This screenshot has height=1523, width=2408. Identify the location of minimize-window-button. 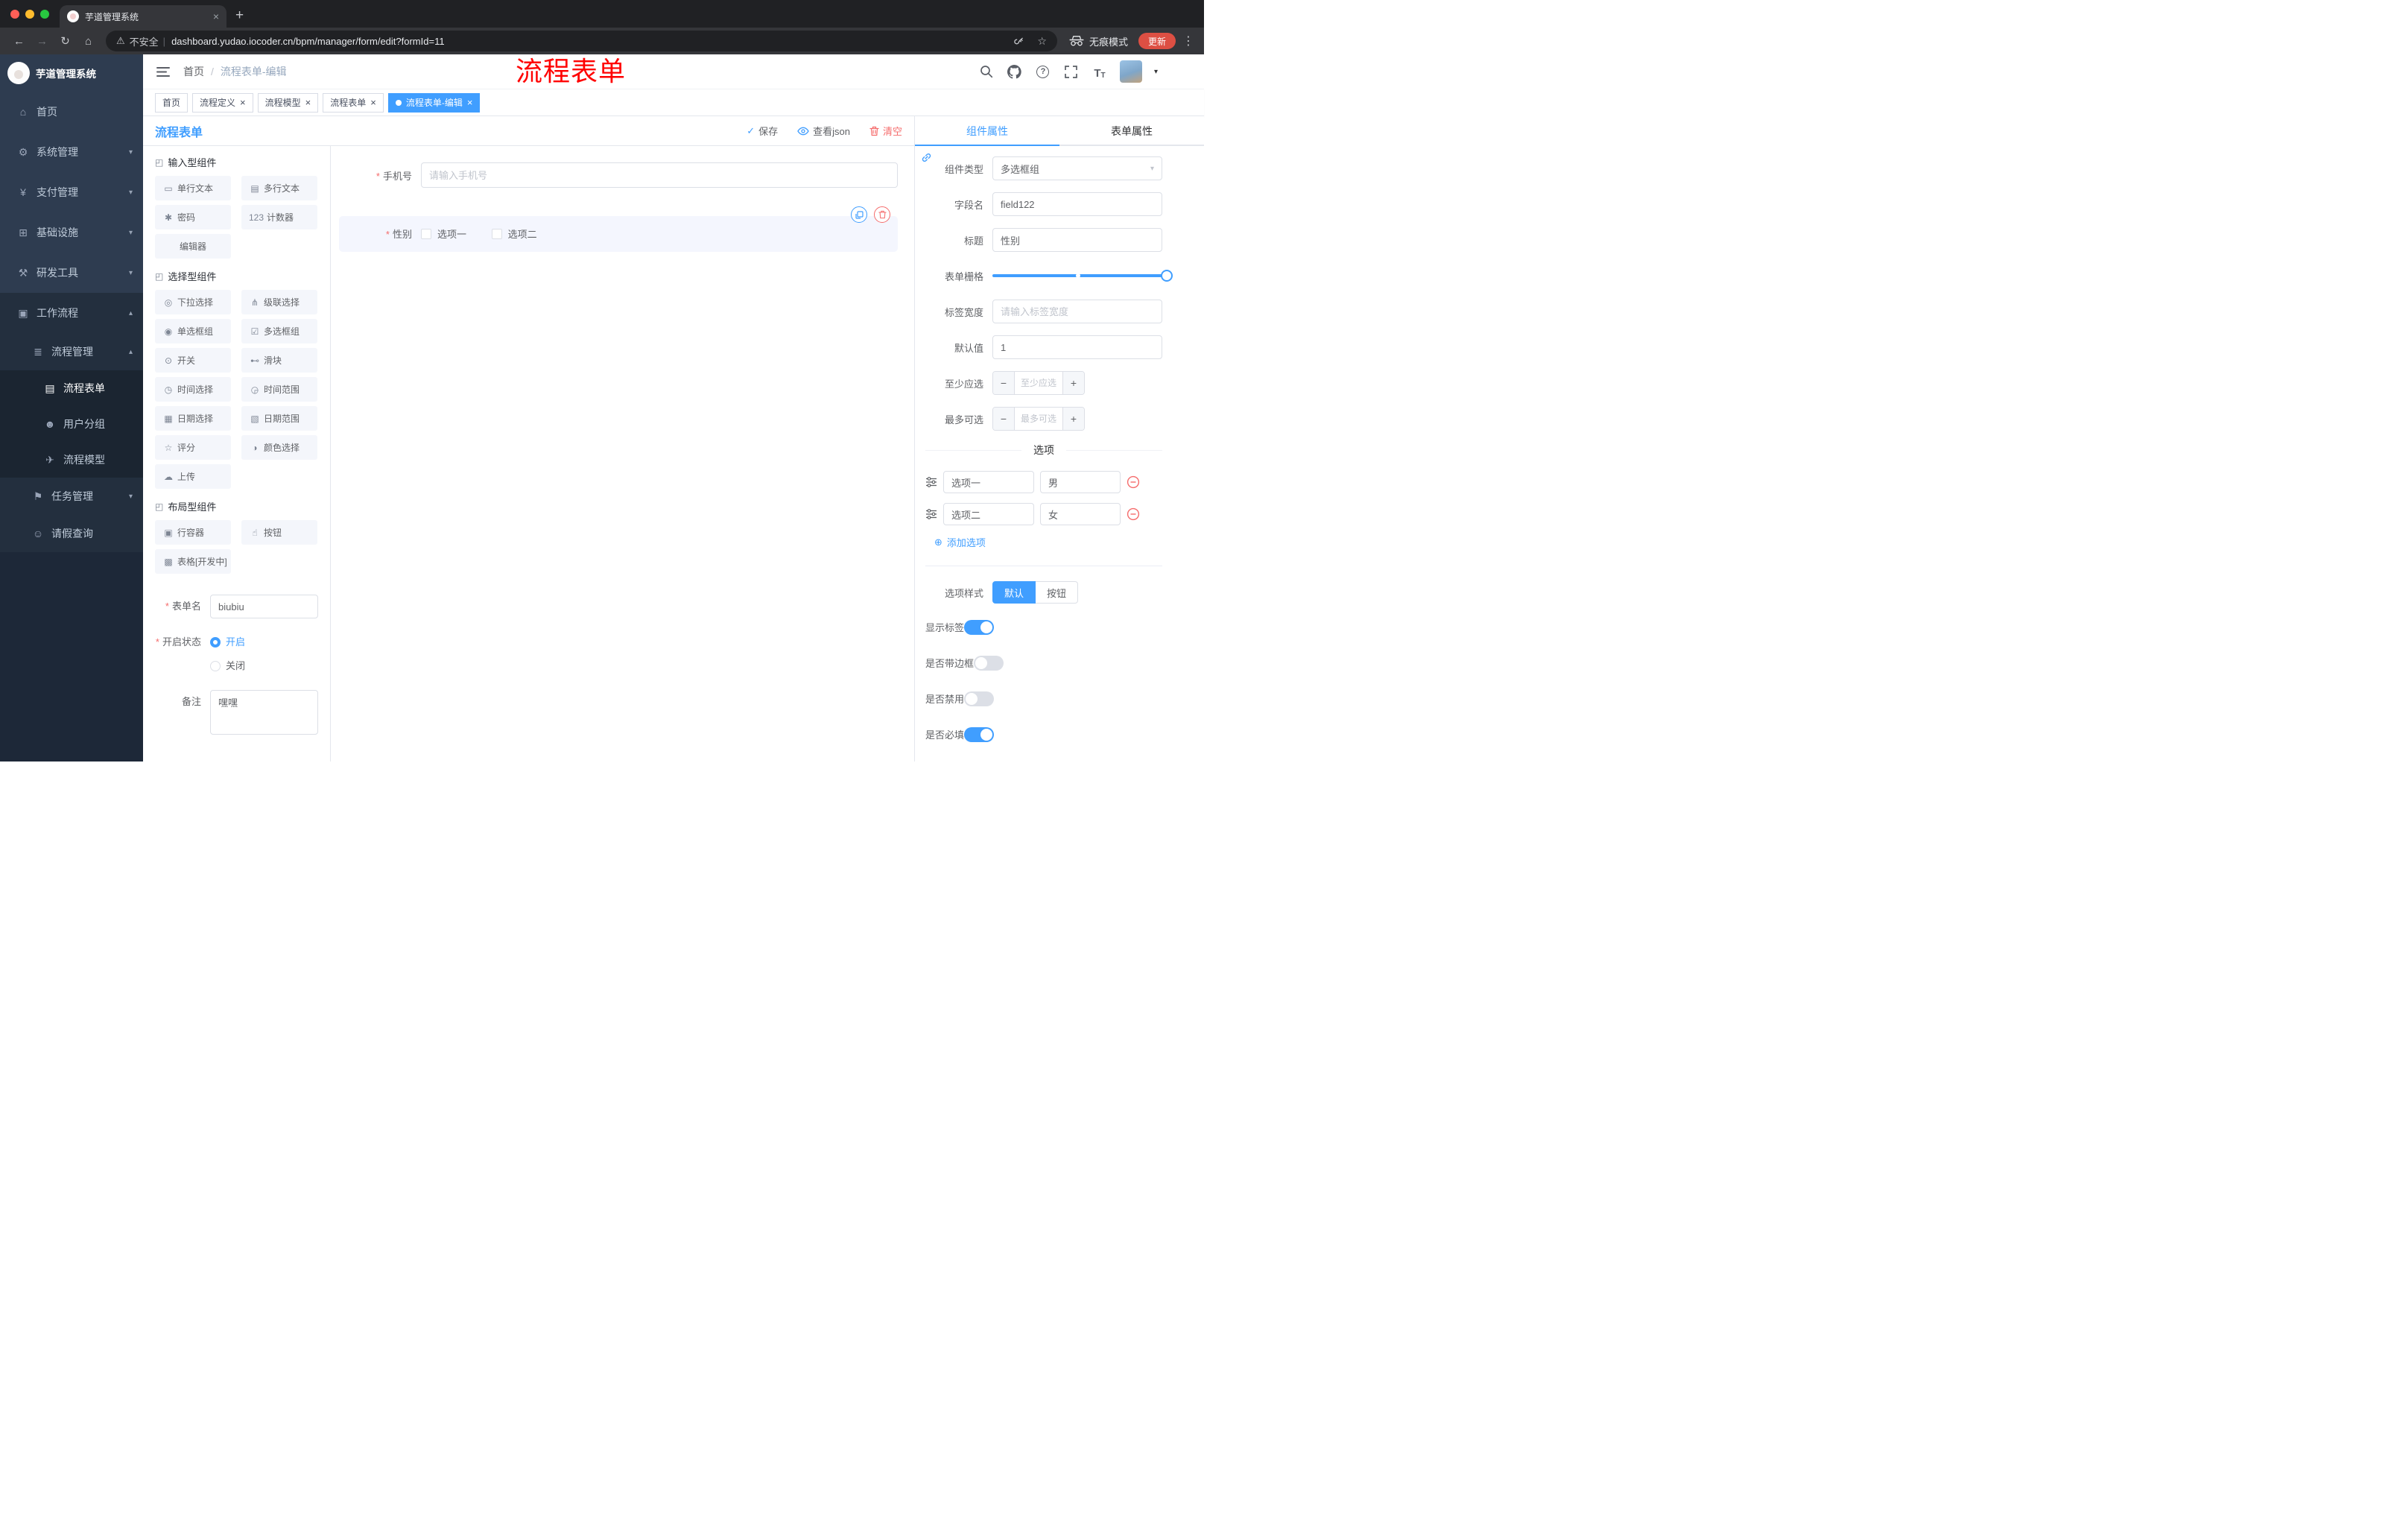
(29, 15).